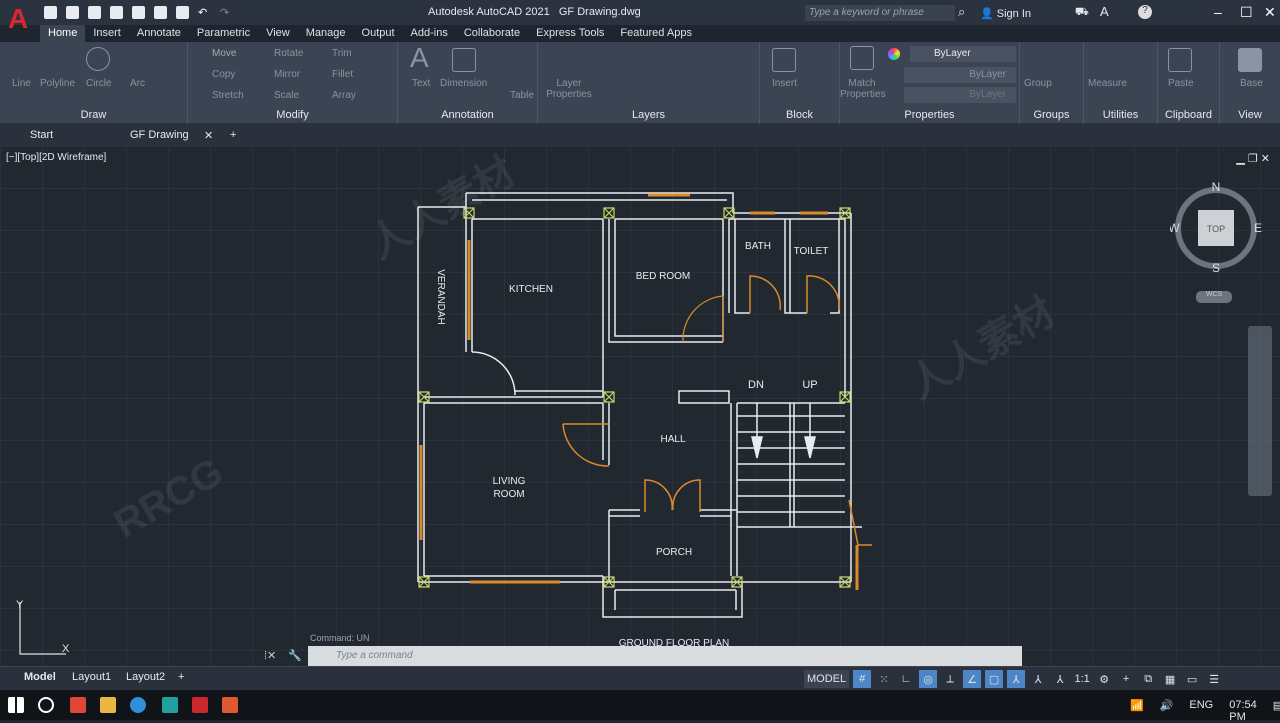 This screenshot has width=1280, height=723. I want to click on trim-tool: Trim, so click(342, 53).